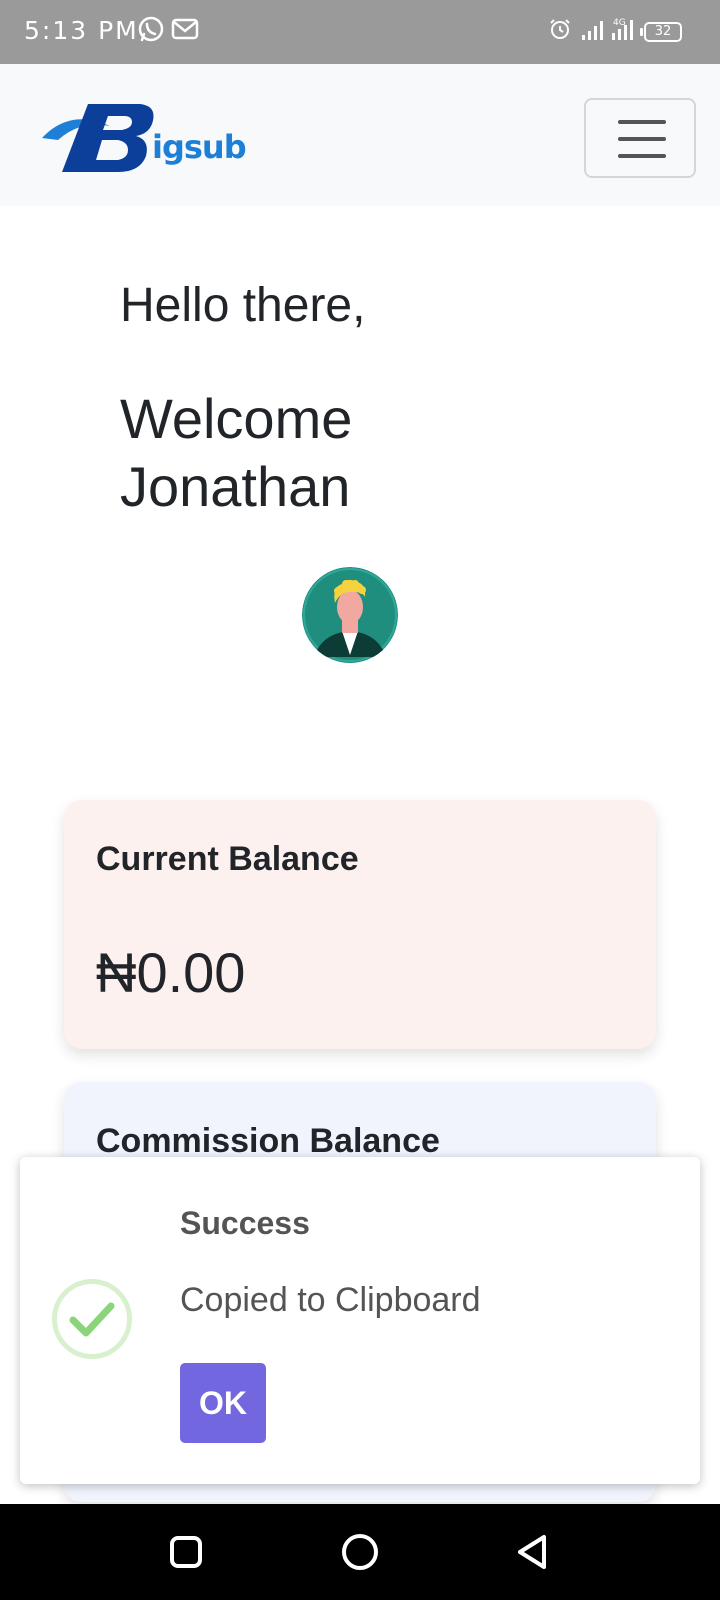  I want to click on recents-button, so click(186, 1552).